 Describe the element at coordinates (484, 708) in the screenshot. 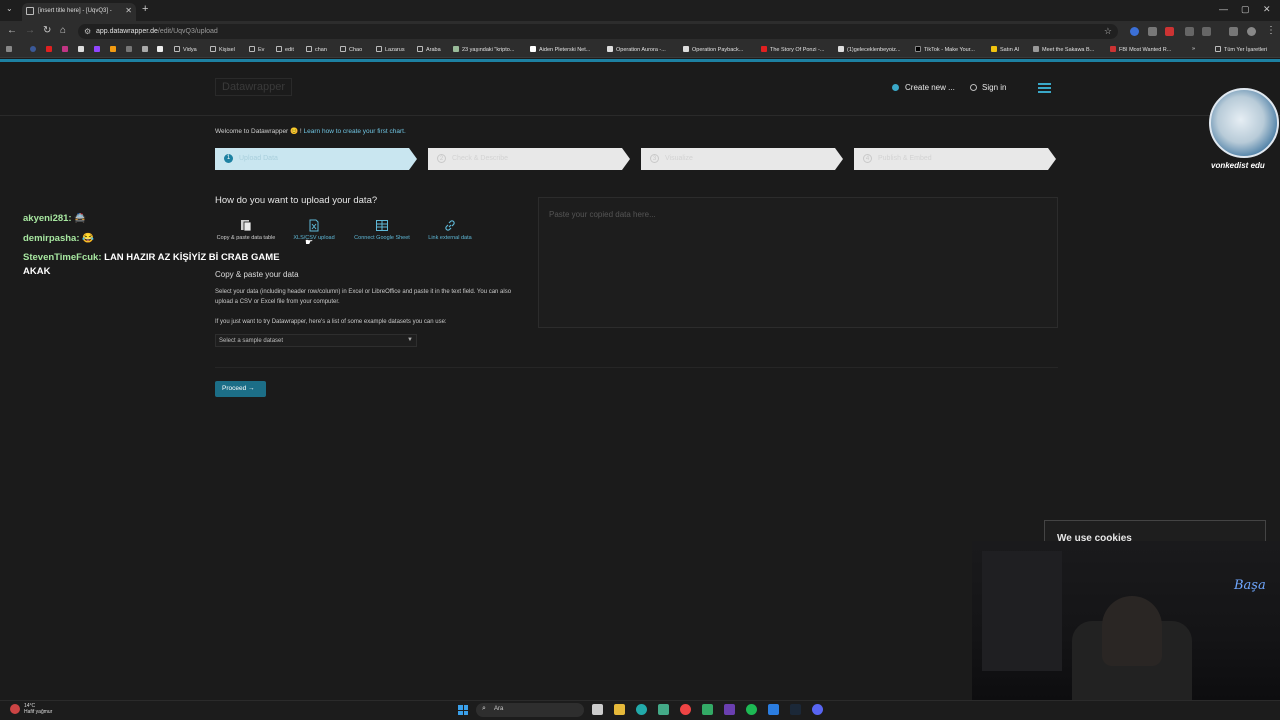

I see `search-icon: ⌕` at that location.